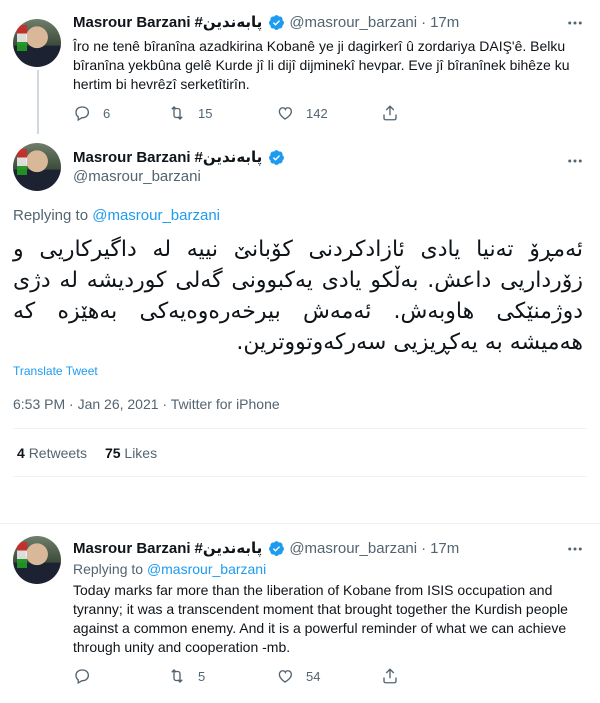 The height and width of the screenshot is (703, 600). What do you see at coordinates (55, 371) in the screenshot?
I see `translate-tweet-link: Translate Tweet` at bounding box center [55, 371].